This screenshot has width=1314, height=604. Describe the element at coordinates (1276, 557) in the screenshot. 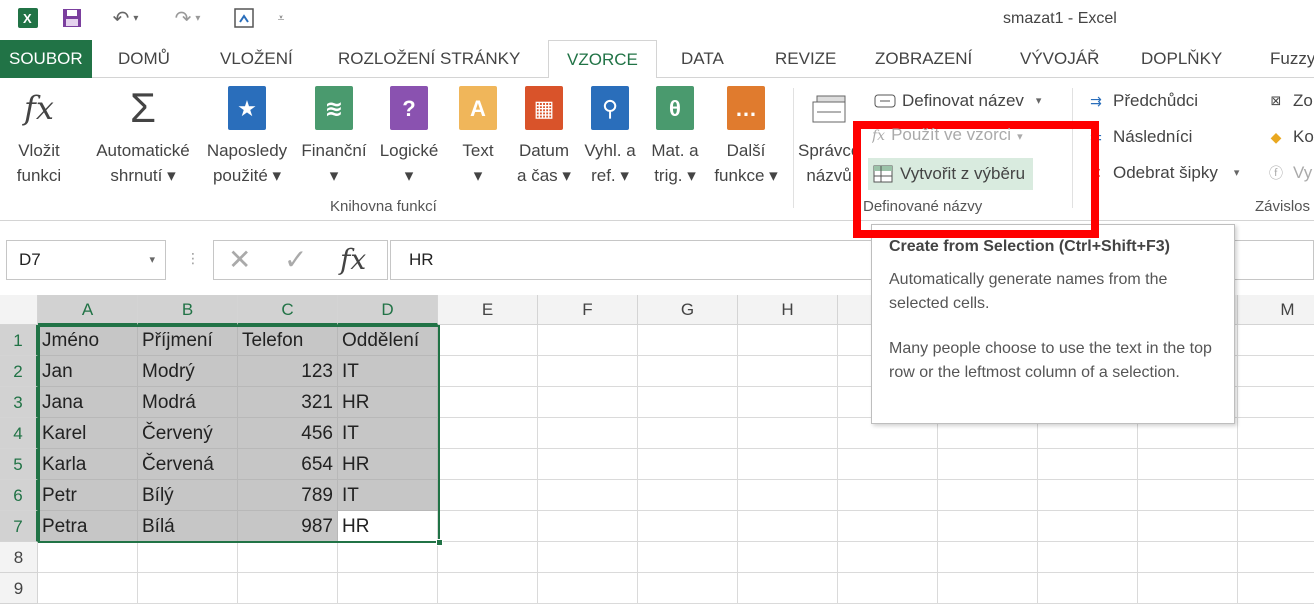

I see `cell-m8` at that location.